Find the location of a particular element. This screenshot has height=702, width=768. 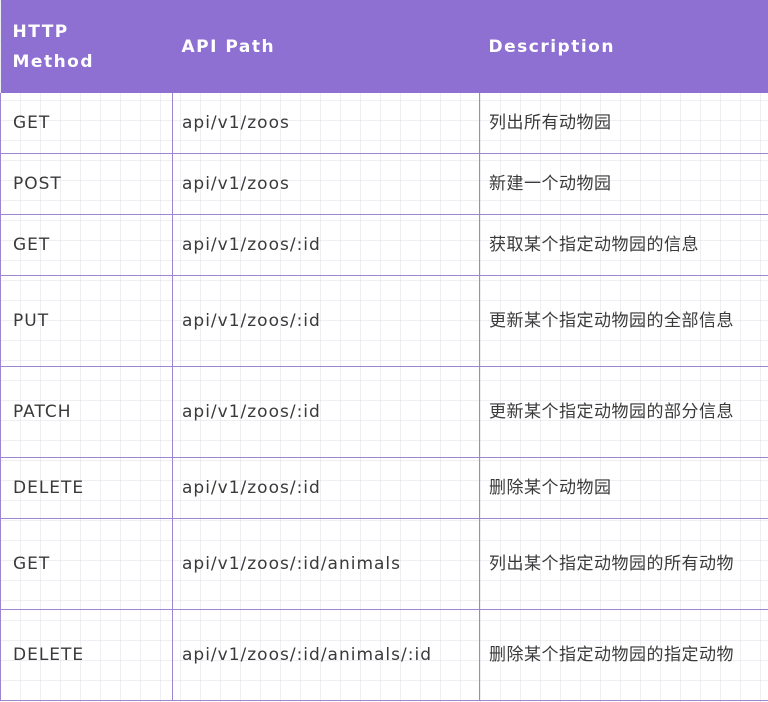

table-row: PATCH api/v1/zoos/:id 更新某个指定动物园的部分信息 is located at coordinates (384, 412).